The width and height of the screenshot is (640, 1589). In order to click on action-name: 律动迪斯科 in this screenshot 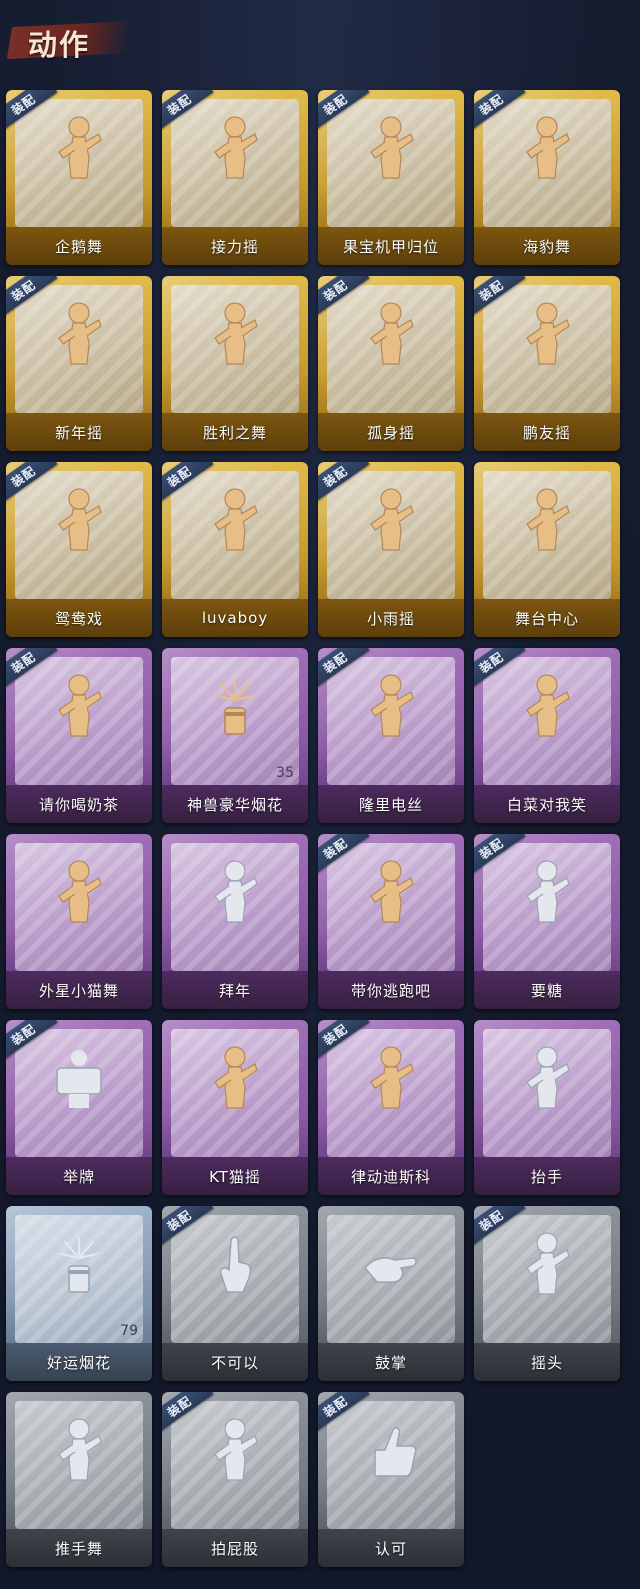, I will do `click(390, 1176)`.